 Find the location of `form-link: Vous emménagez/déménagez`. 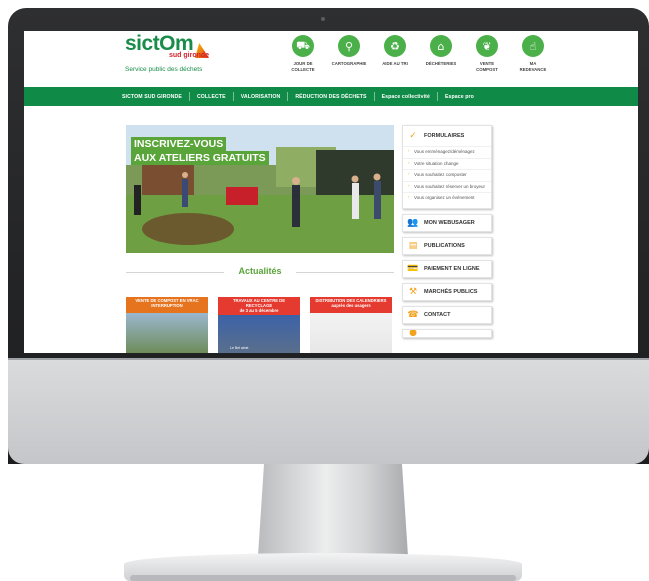

form-link: Vous emménagez/déménagez is located at coordinates (447, 152).